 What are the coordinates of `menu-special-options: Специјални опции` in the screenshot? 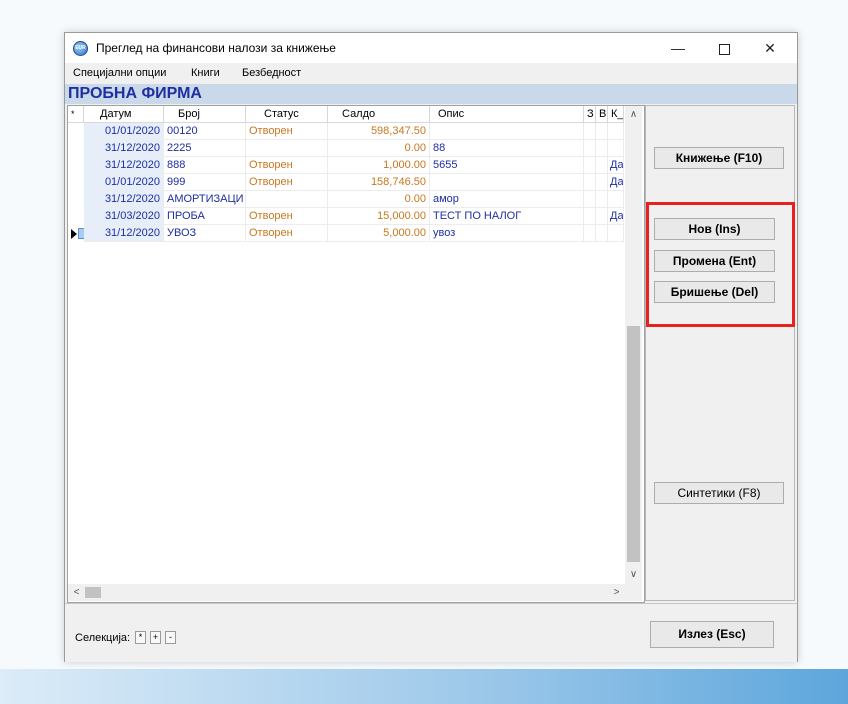 It's located at (119, 73).